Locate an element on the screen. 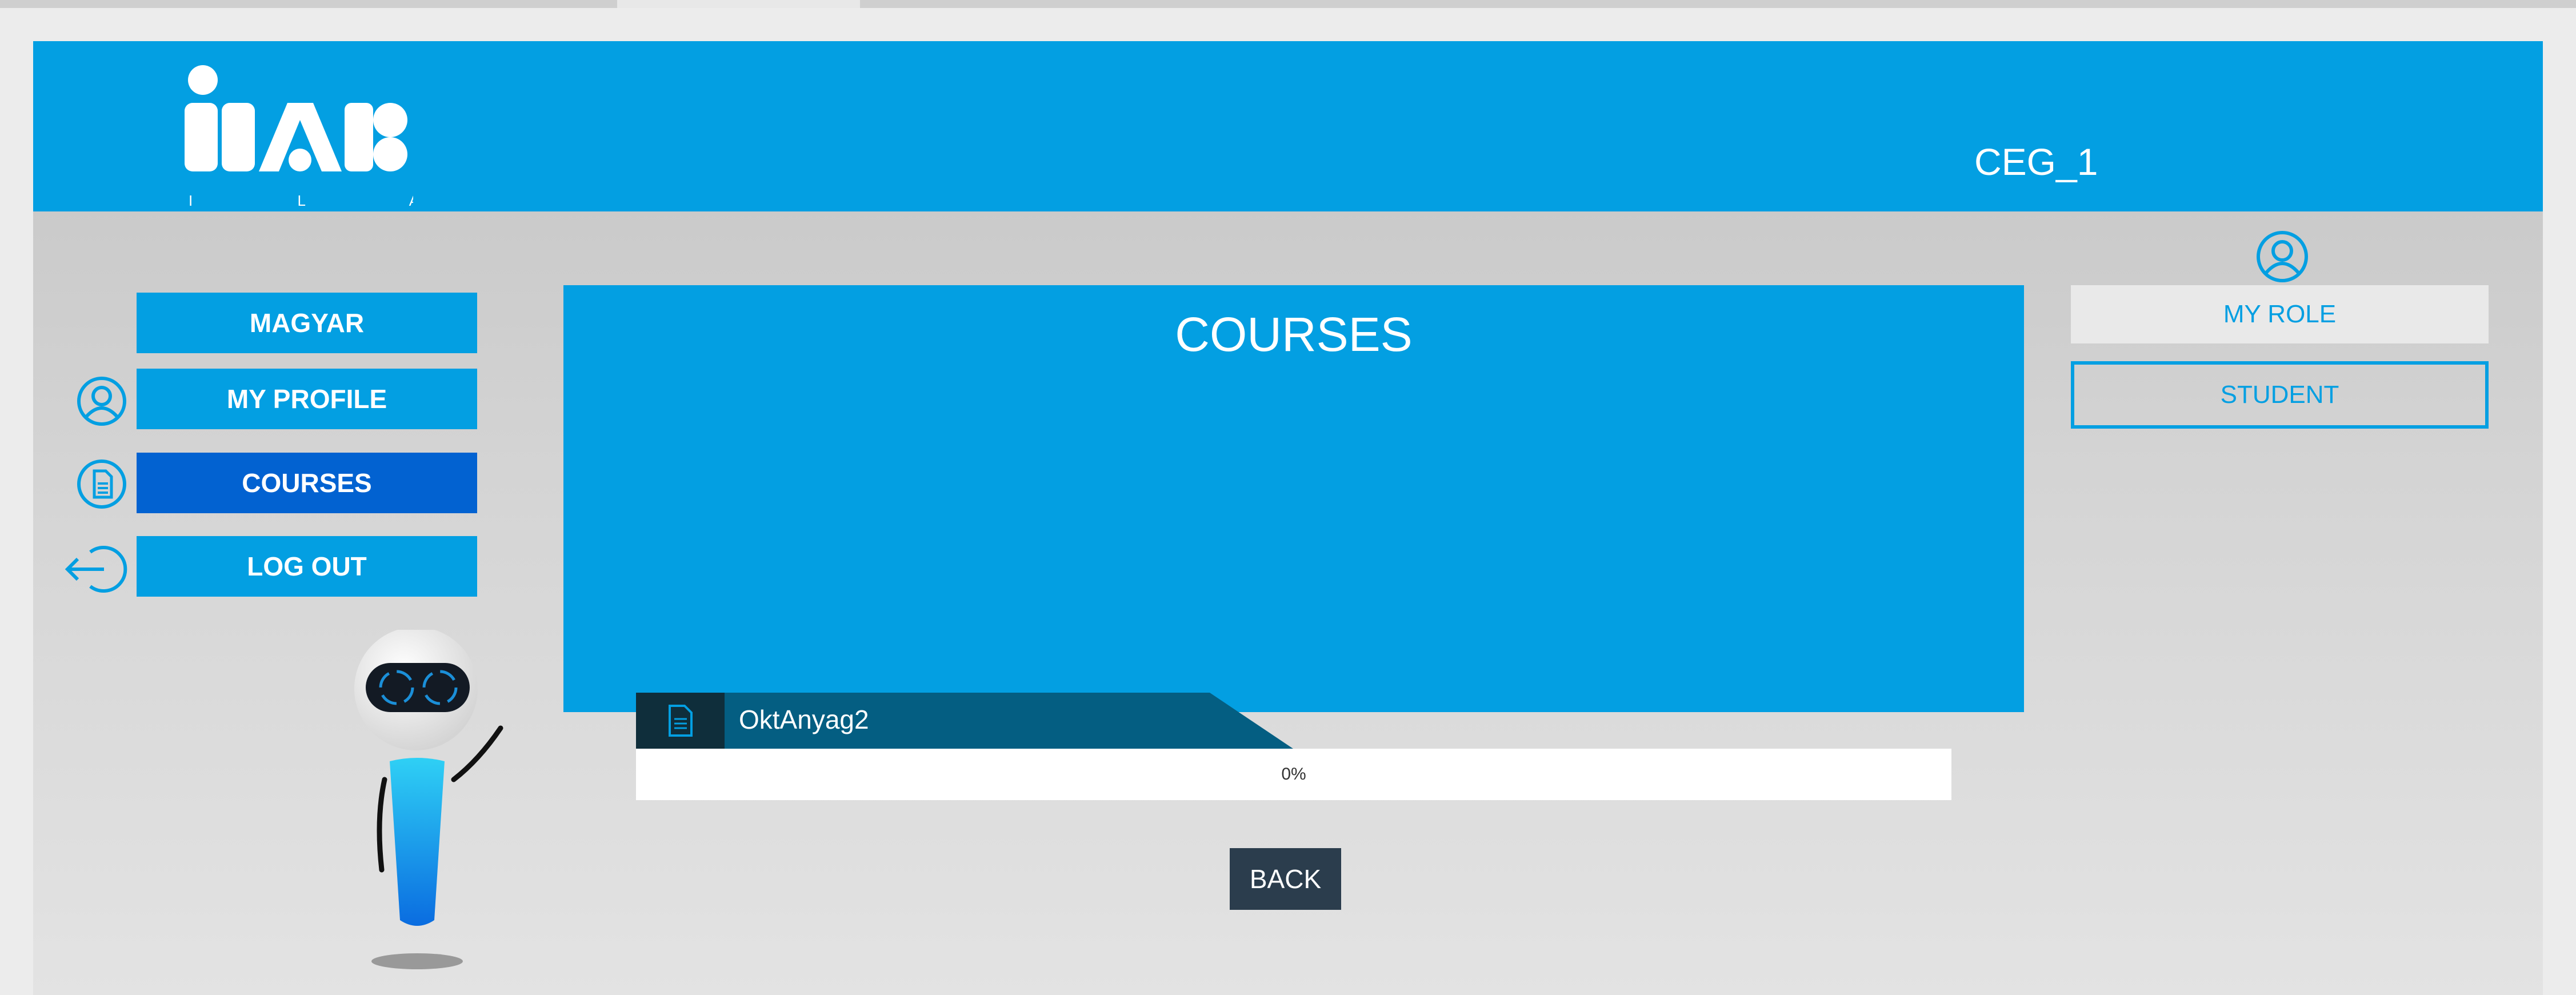 The height and width of the screenshot is (995, 2576). course-progress-label: 0% is located at coordinates (1293, 774).